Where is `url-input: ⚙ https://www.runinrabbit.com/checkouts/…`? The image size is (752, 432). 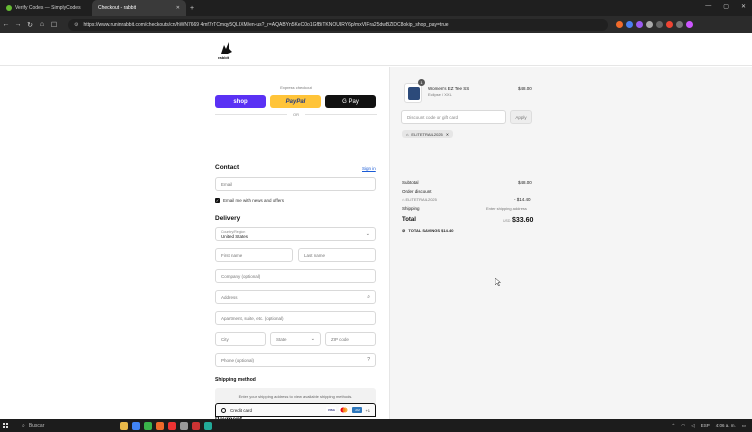 url-input: ⚙ https://www.runinrabbit.com/checkouts/… is located at coordinates (338, 24).